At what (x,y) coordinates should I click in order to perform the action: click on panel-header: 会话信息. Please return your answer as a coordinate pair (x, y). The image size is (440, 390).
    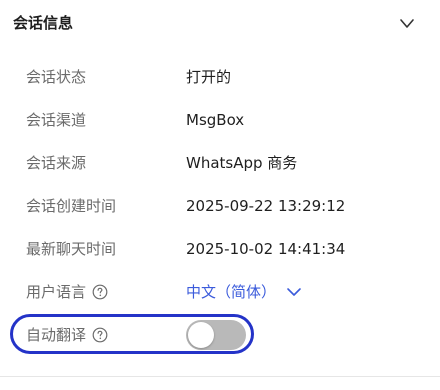
    Looking at the image, I should click on (220, 24).